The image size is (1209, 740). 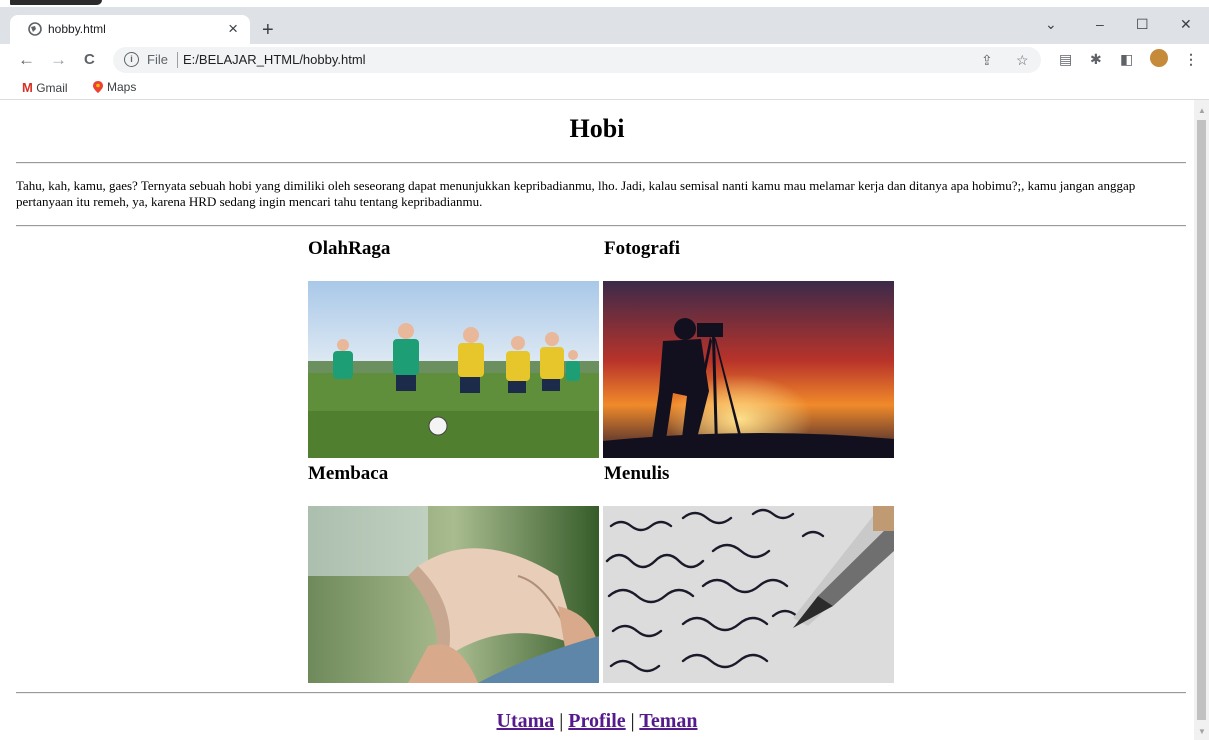 I want to click on vertical-scrollbar: ▲ ▼, so click(x=1201, y=420).